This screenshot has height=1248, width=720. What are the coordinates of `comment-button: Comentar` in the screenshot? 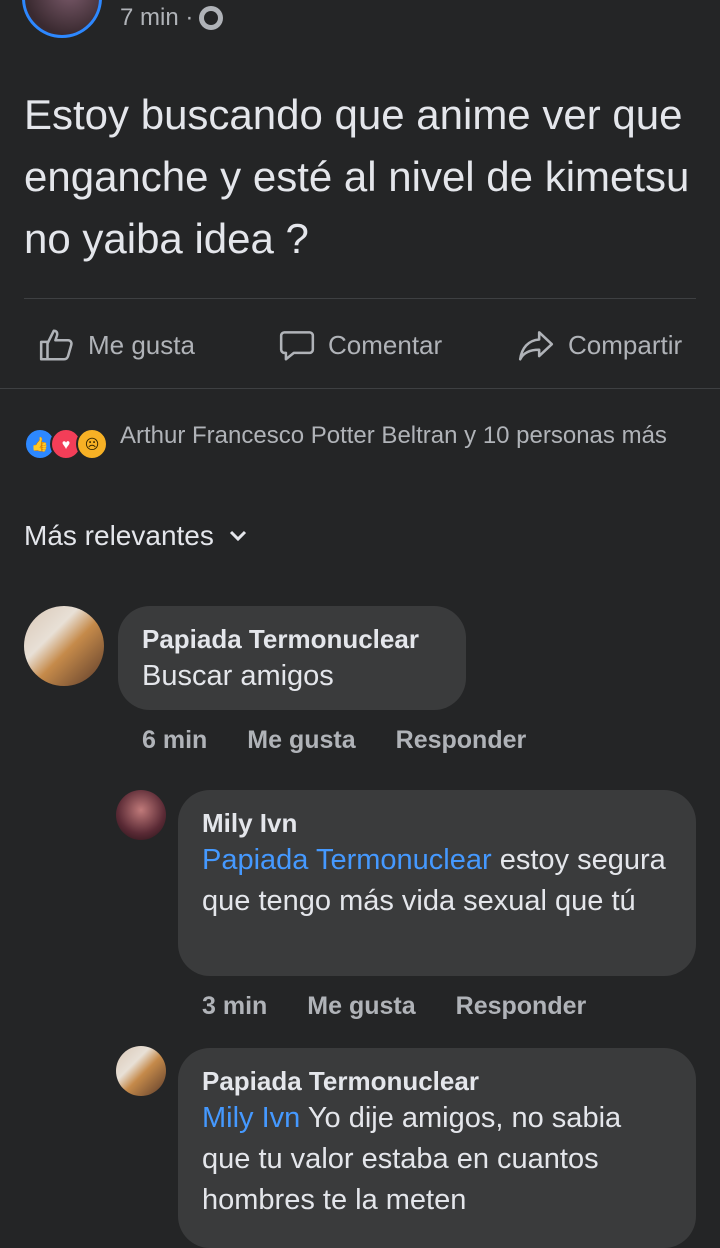 It's located at (360, 345).